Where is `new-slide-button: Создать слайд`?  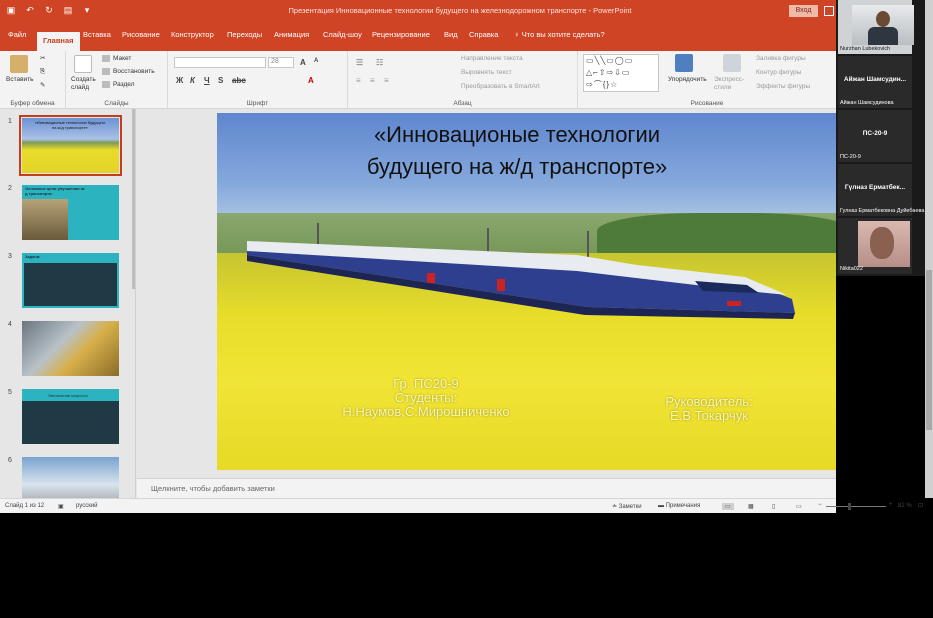 new-slide-button: Создать слайд is located at coordinates (86, 84).